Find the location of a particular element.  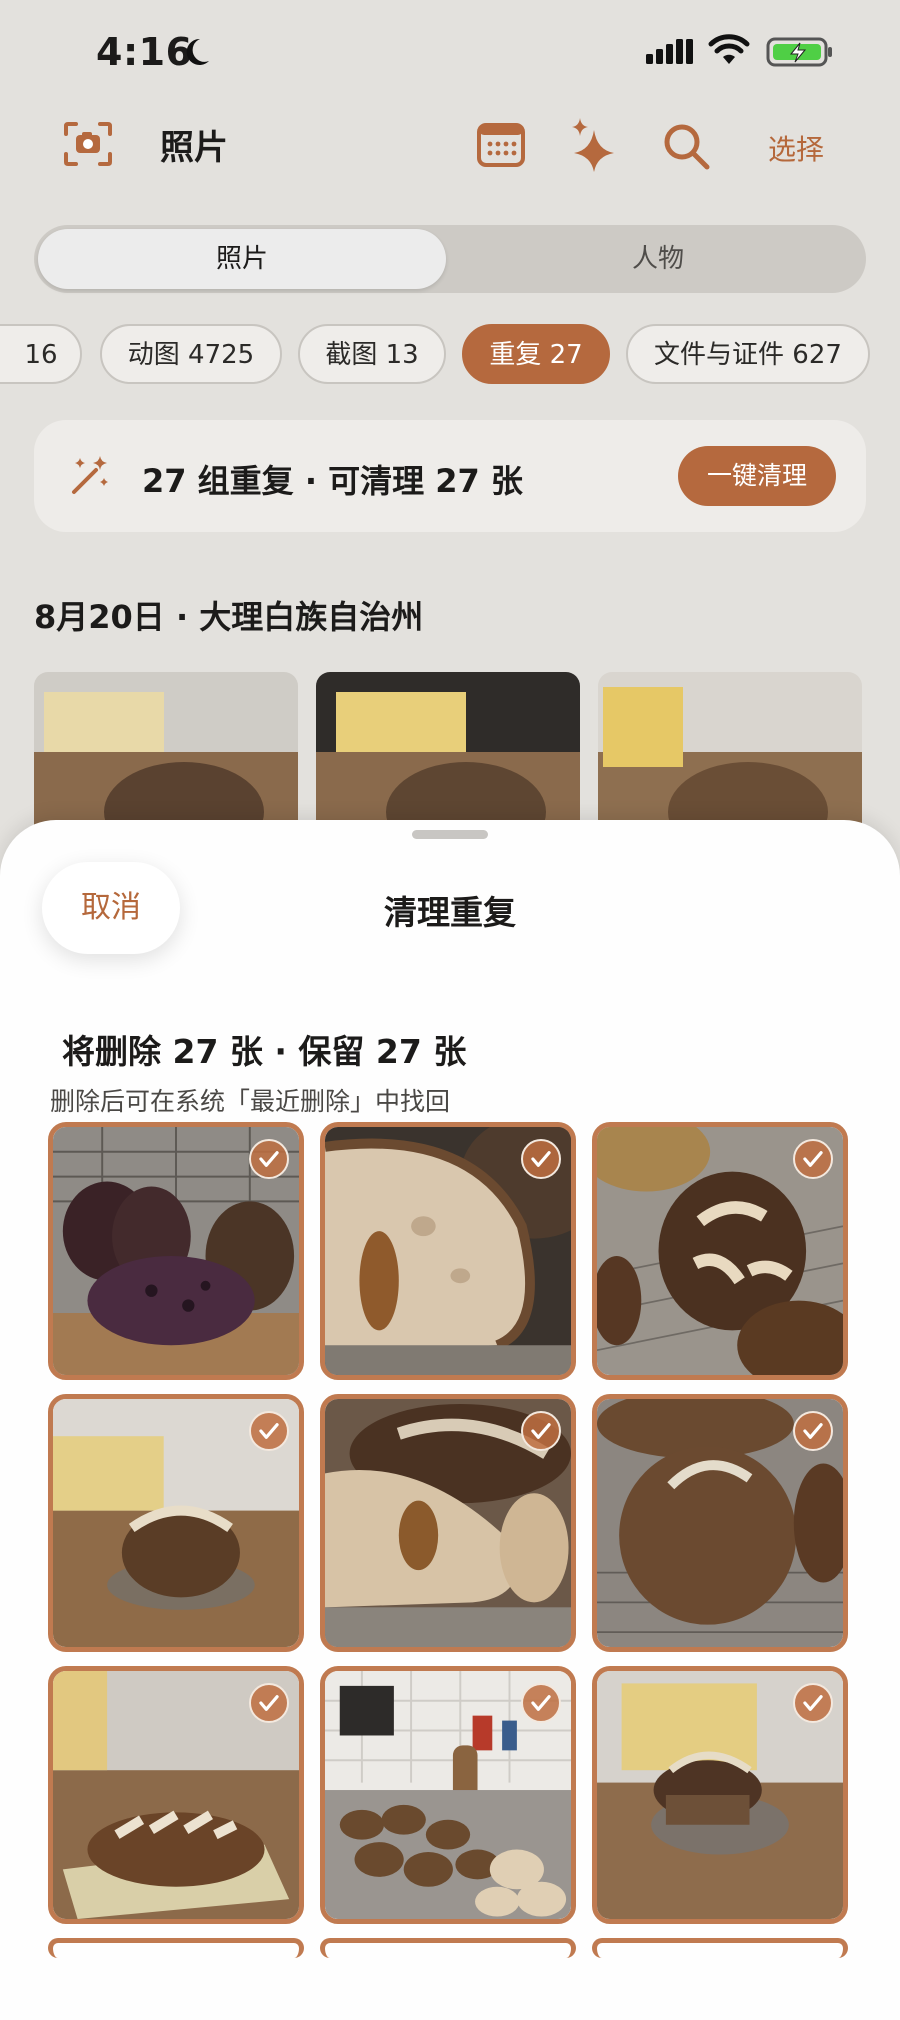

segment-people: 人物 is located at coordinates (658, 259).